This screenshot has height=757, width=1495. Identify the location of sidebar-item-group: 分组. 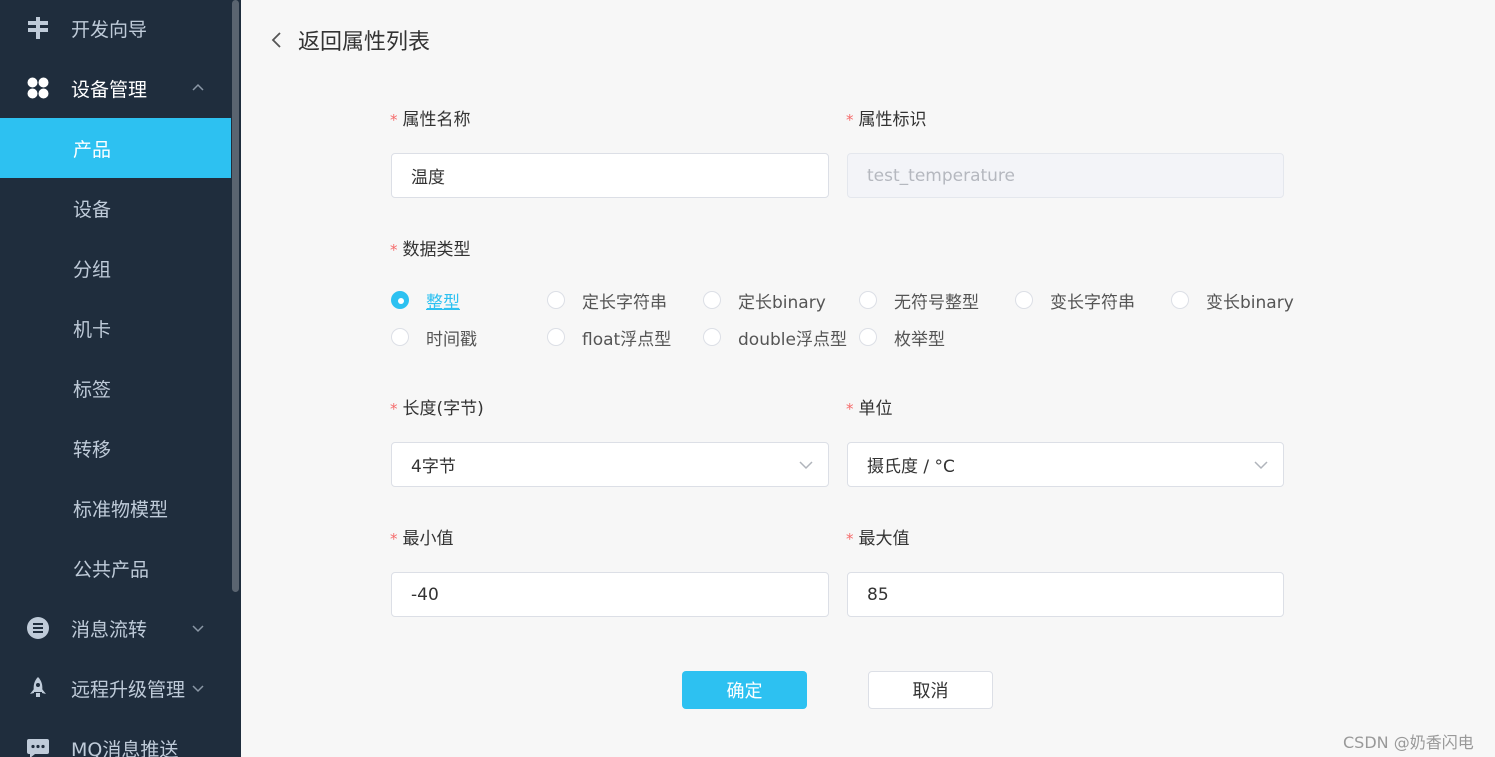
(115, 268).